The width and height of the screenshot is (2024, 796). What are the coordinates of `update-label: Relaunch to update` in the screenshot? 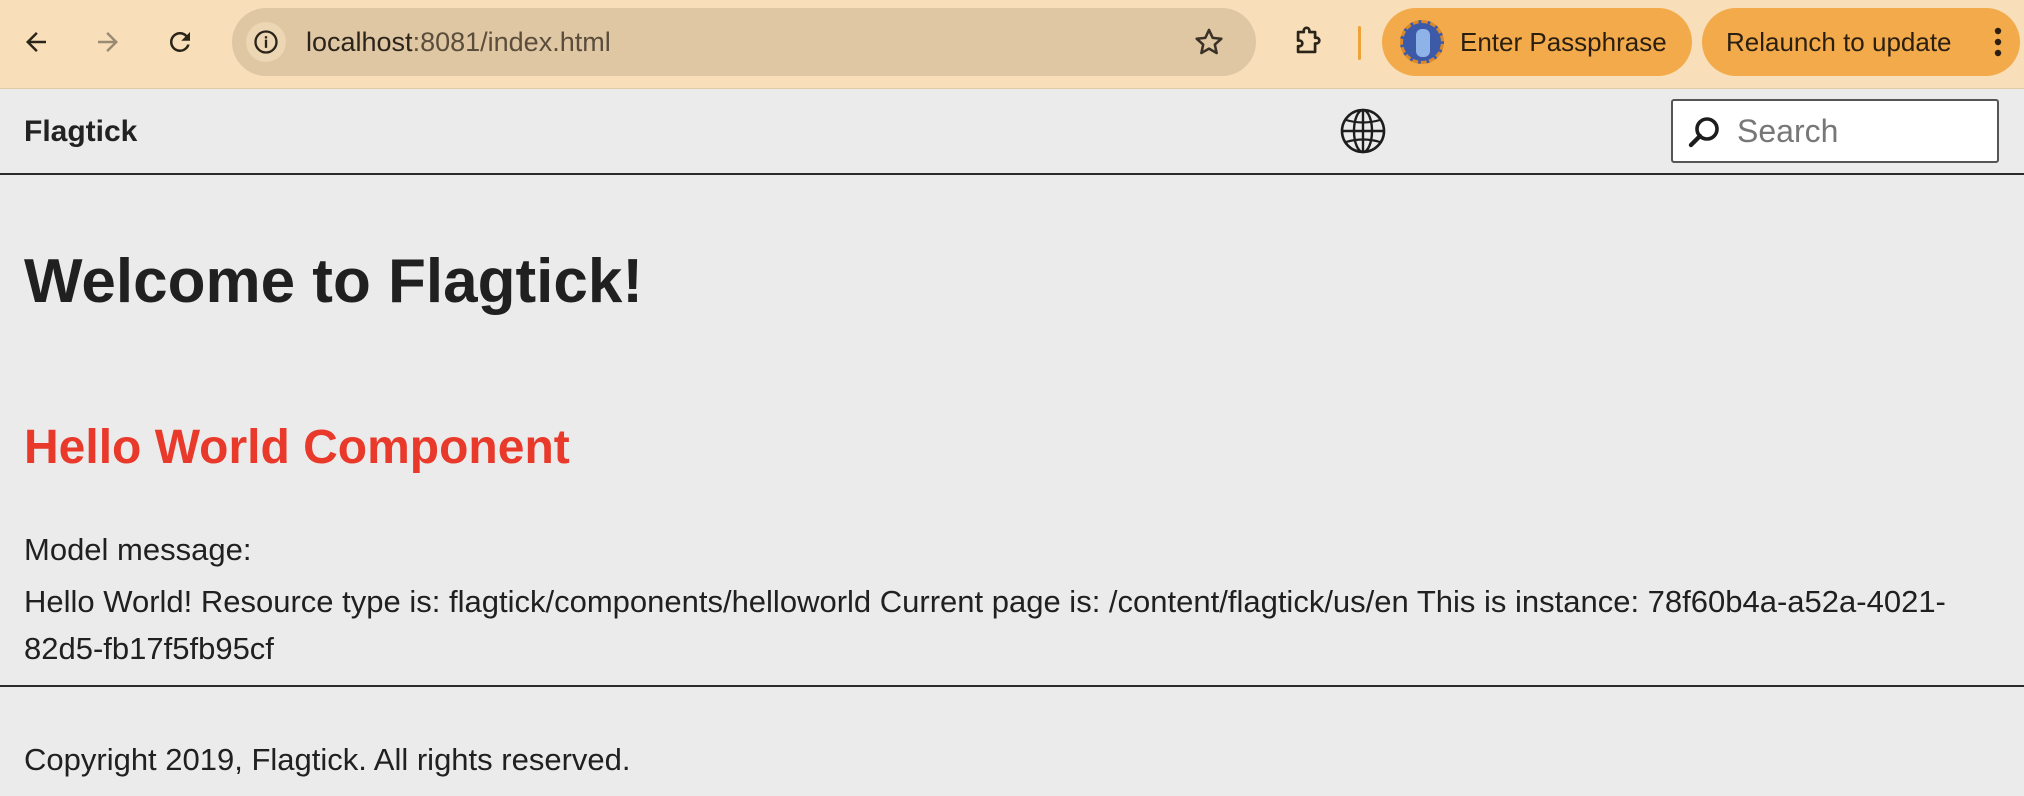 It's located at (1839, 41).